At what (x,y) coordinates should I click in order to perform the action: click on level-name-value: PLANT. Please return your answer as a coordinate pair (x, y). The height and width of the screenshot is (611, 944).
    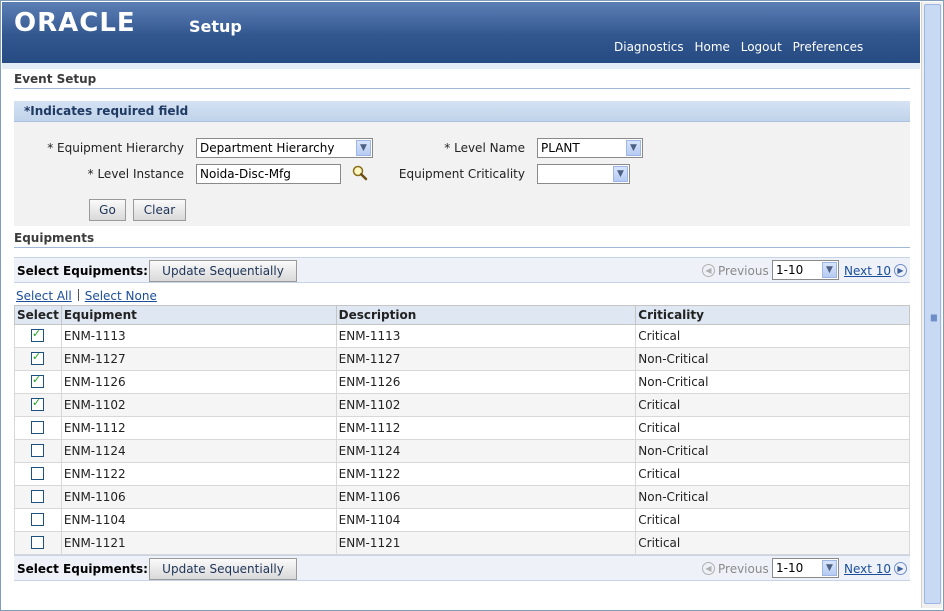
    Looking at the image, I should click on (560, 148).